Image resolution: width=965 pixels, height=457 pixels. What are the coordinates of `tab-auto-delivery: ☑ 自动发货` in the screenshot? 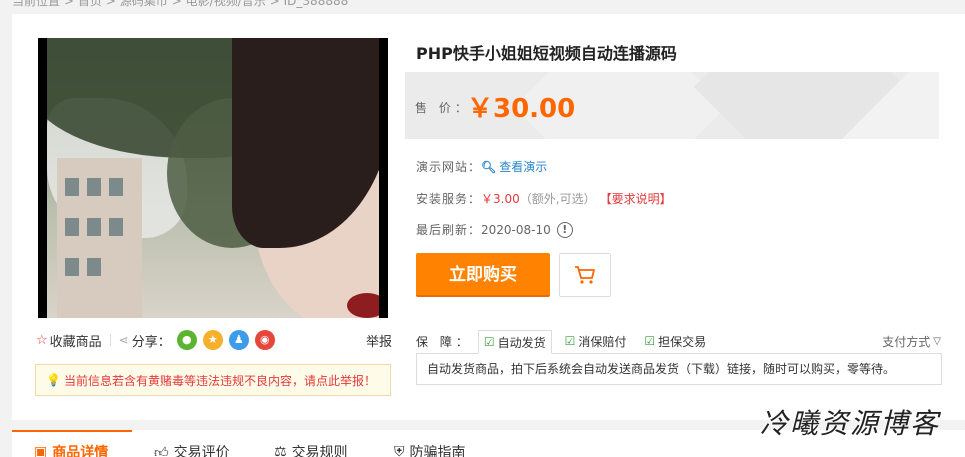 It's located at (514, 342).